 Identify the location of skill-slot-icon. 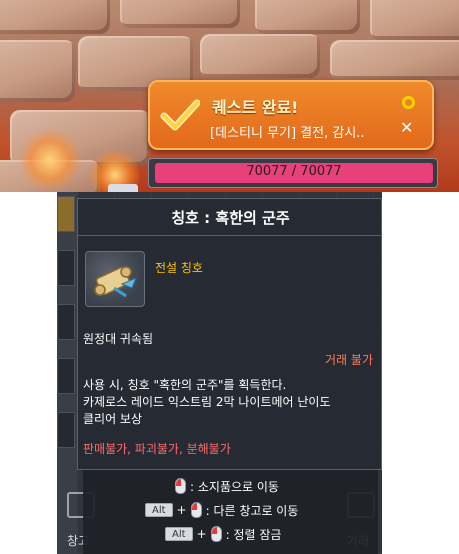
(123, 188).